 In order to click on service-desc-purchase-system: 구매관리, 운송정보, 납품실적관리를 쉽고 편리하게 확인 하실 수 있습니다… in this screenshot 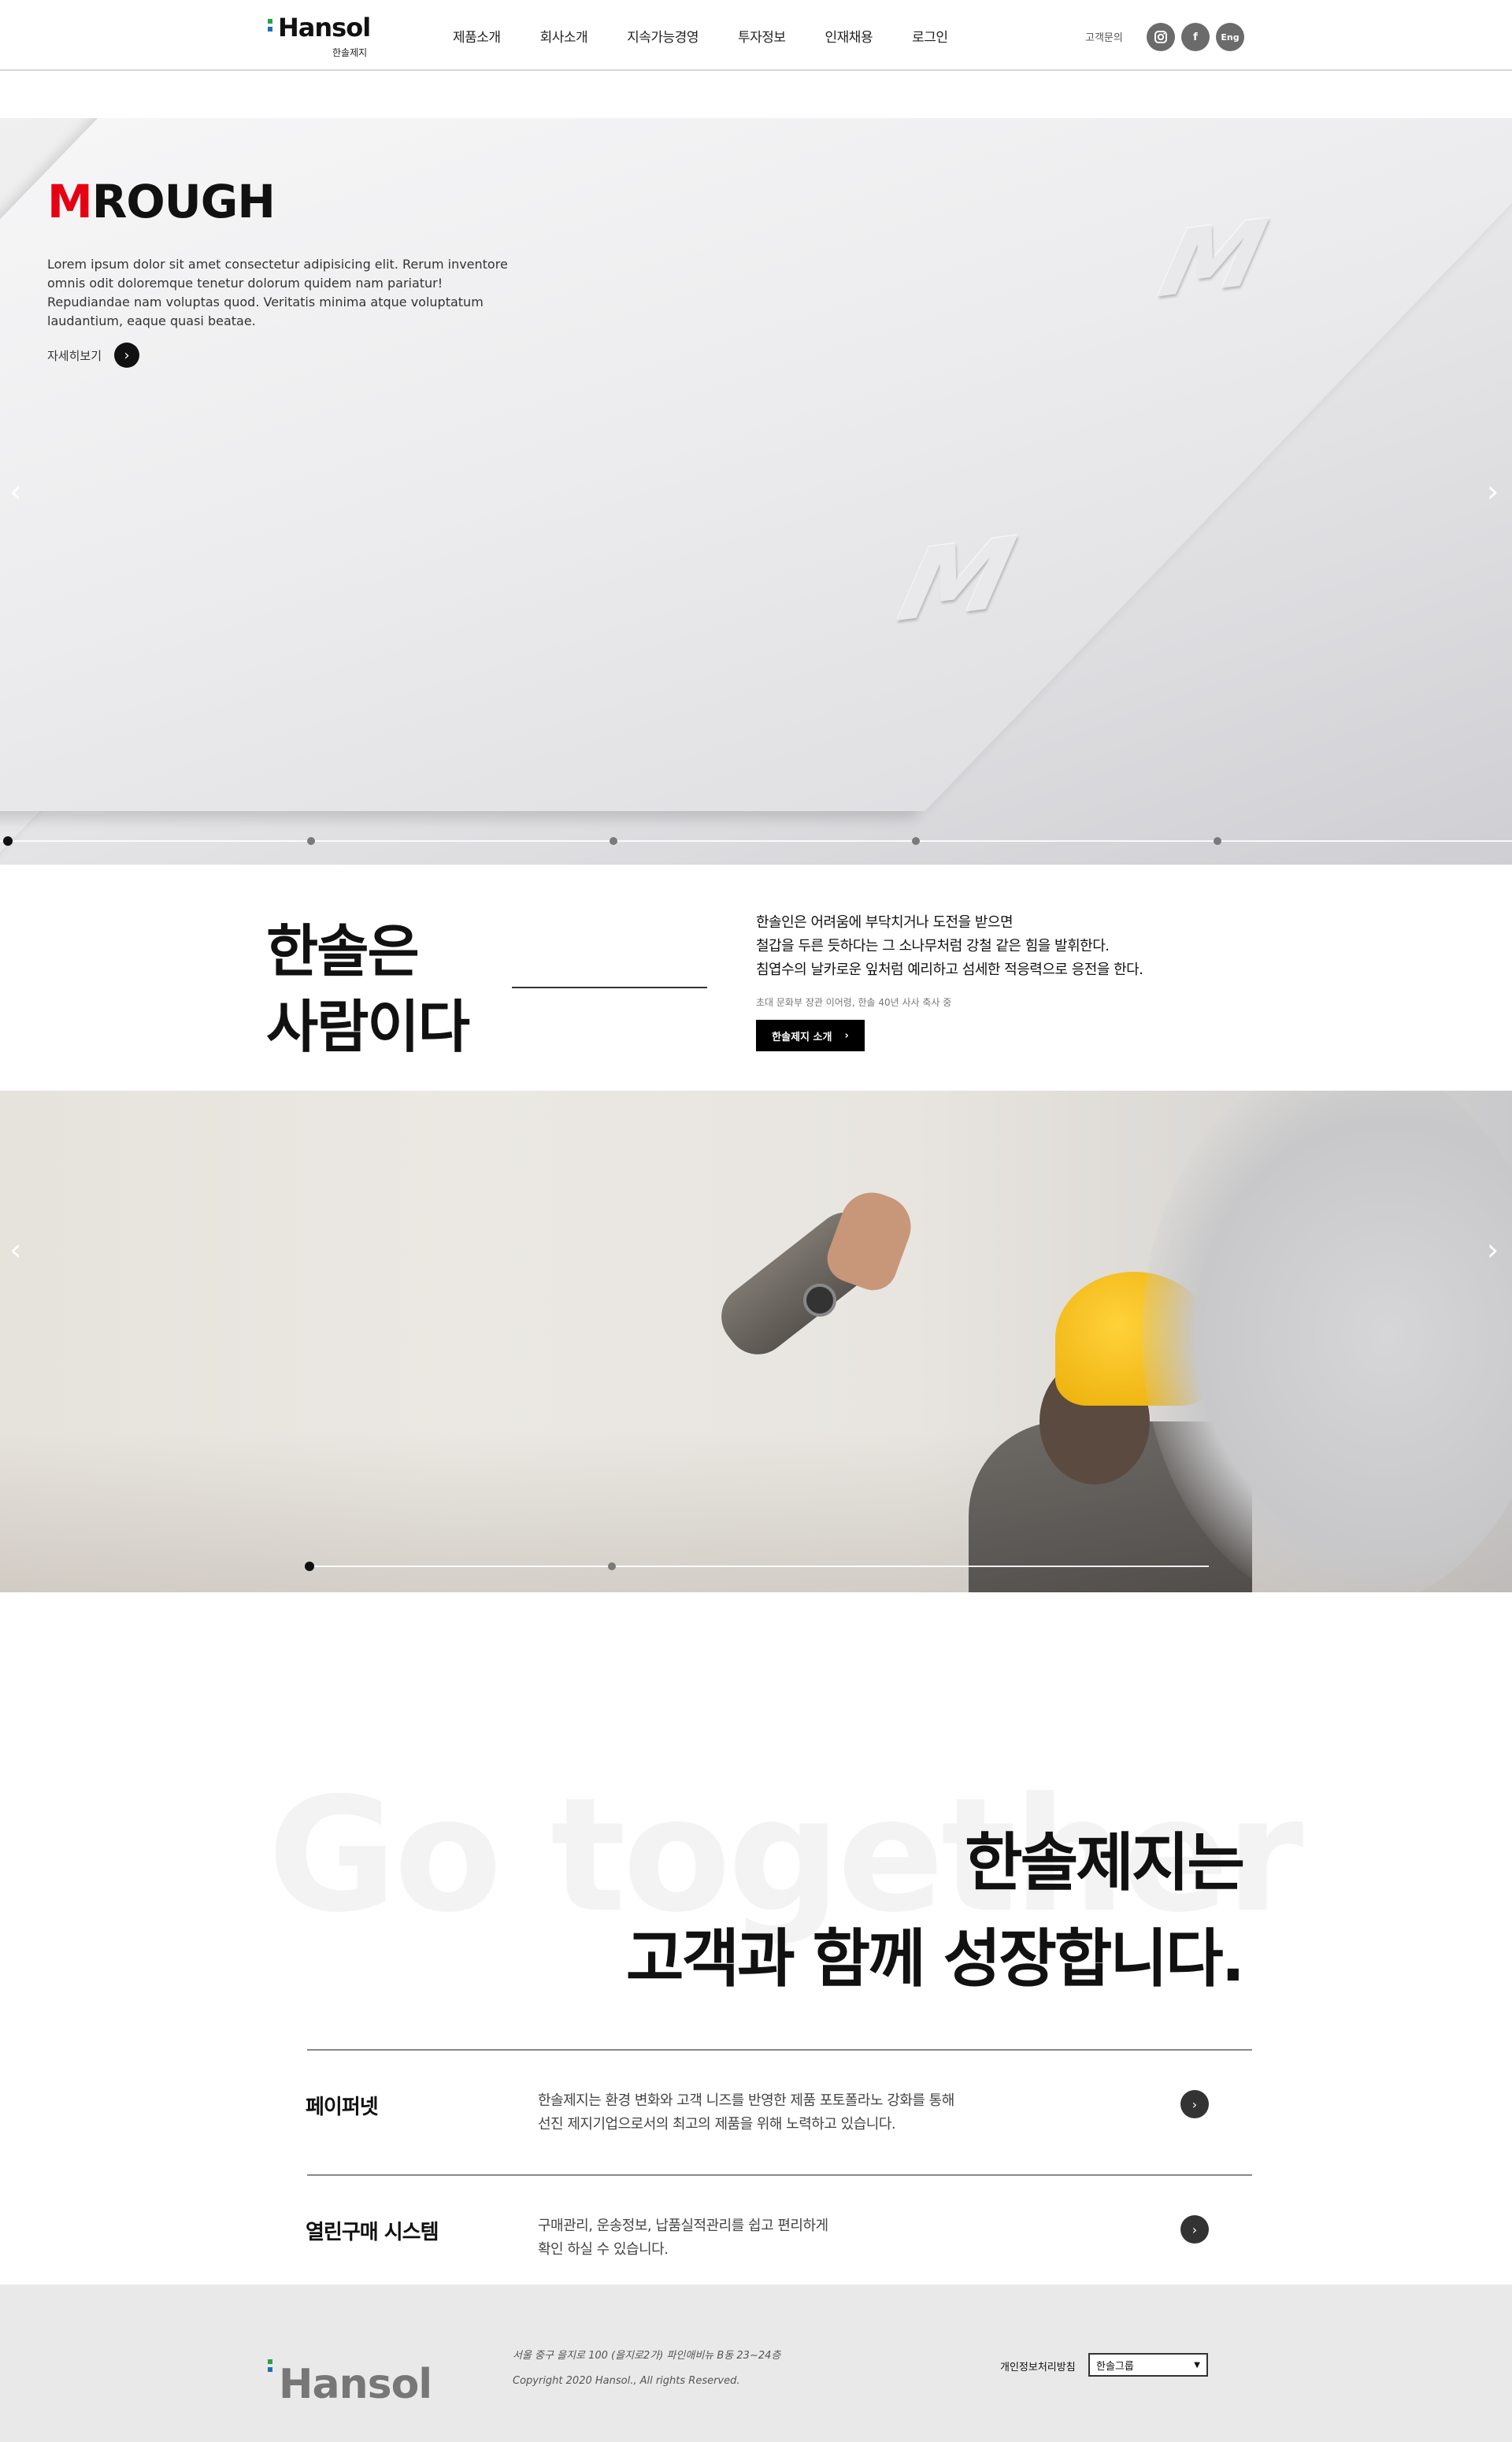, I will do `click(683, 2238)`.